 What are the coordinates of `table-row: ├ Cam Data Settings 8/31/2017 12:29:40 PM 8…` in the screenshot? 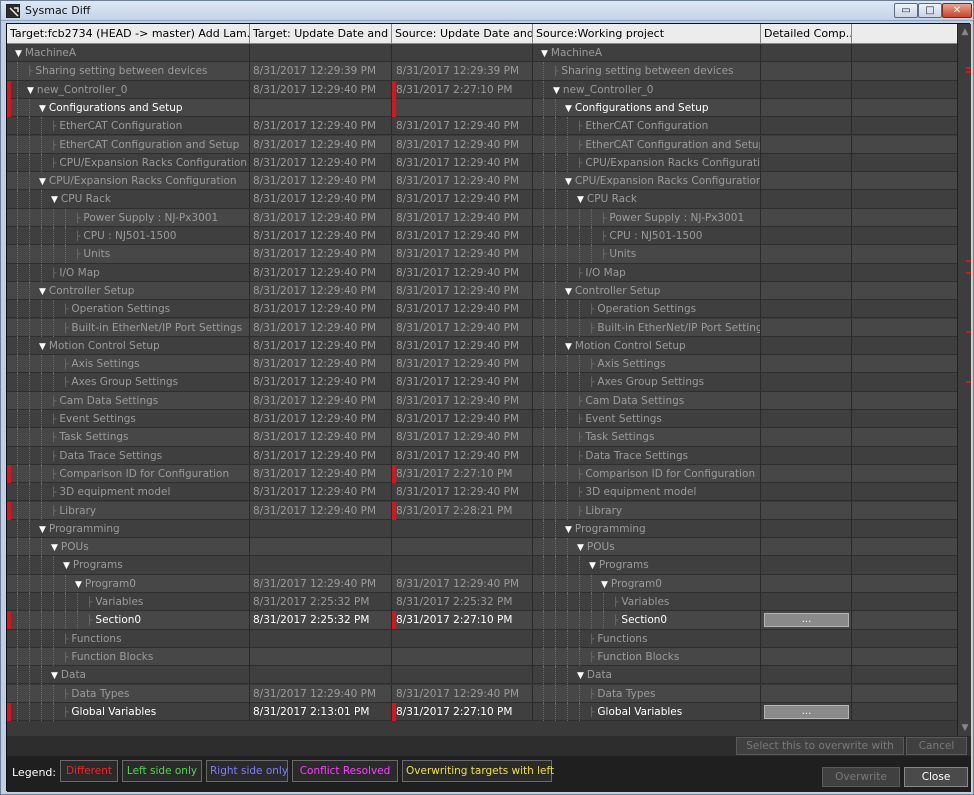 It's located at (482, 400).